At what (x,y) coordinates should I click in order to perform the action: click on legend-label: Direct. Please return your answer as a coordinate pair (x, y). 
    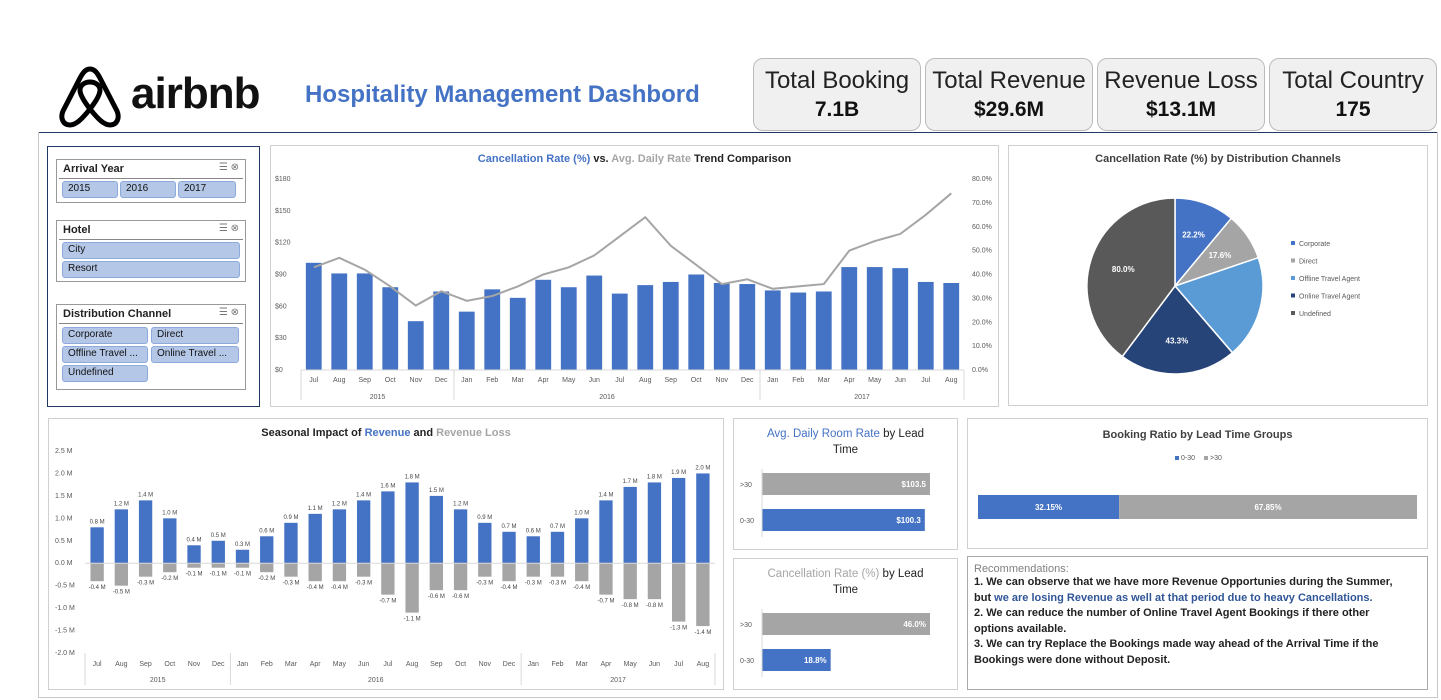
    Looking at the image, I should click on (1308, 262).